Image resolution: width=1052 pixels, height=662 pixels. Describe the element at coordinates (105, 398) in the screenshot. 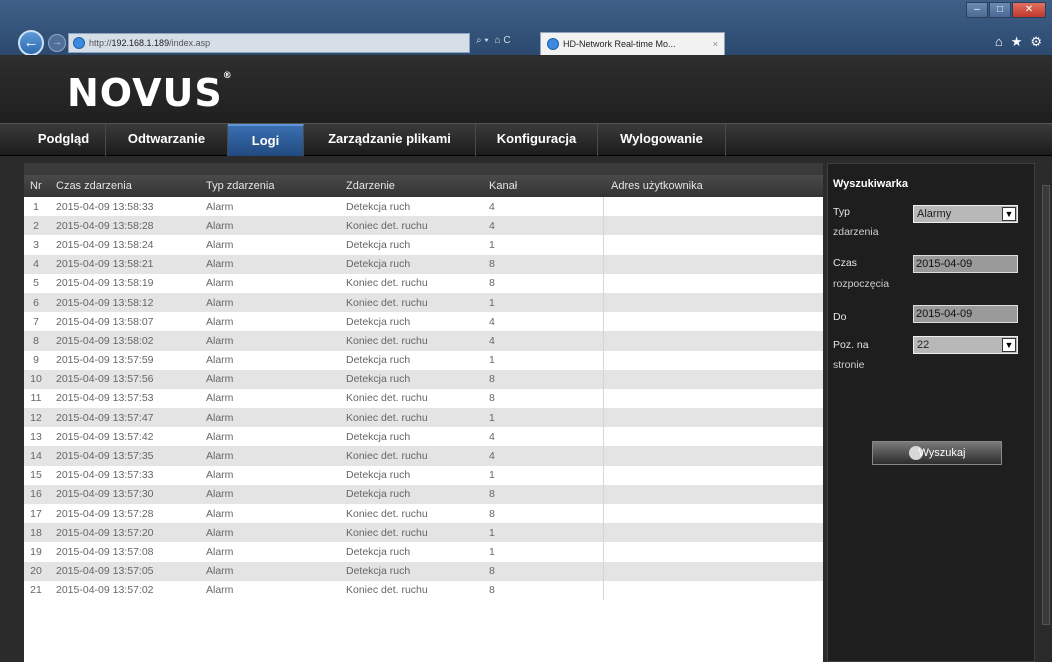

I see `cell-czas: 2015-04-09 13:57:53` at that location.